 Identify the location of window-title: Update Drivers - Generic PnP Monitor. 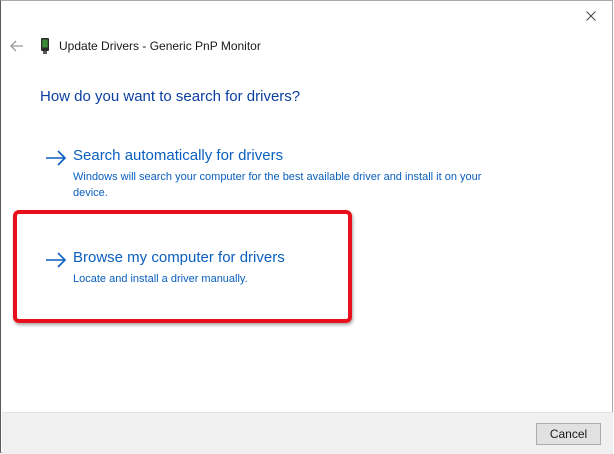
(160, 46).